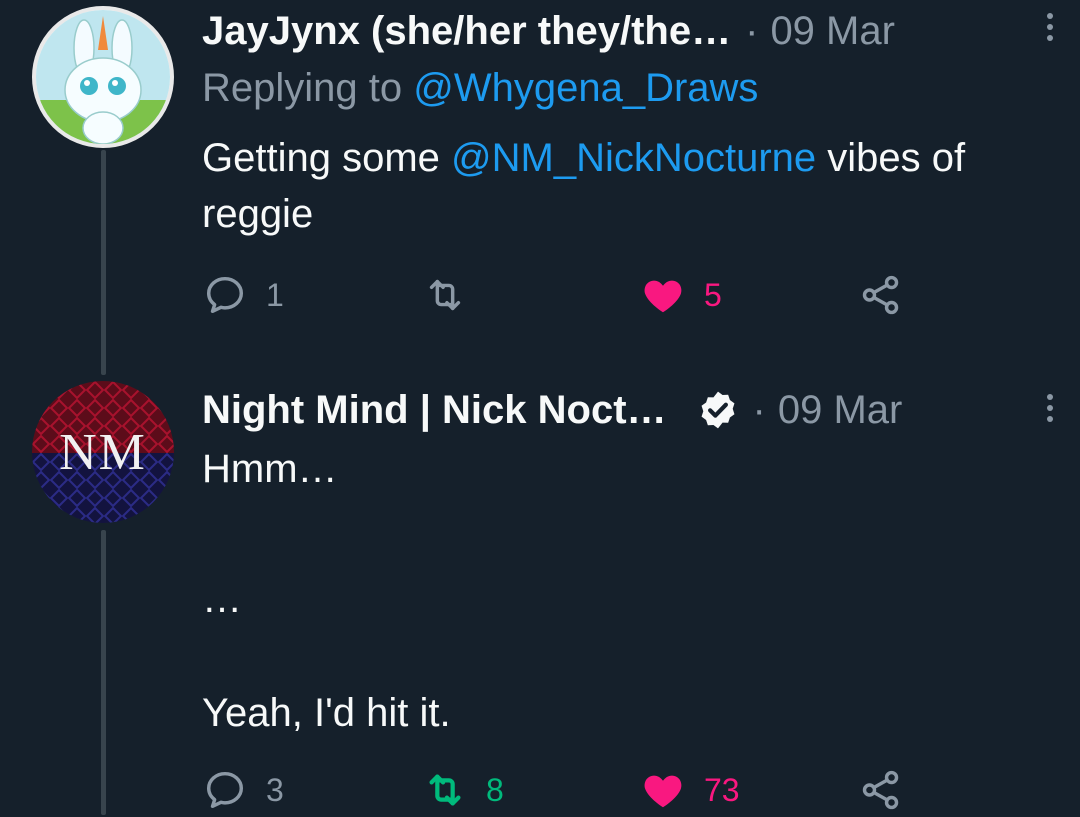 This screenshot has height=817, width=1080. I want to click on retweet-button: 8, so click(463, 790).